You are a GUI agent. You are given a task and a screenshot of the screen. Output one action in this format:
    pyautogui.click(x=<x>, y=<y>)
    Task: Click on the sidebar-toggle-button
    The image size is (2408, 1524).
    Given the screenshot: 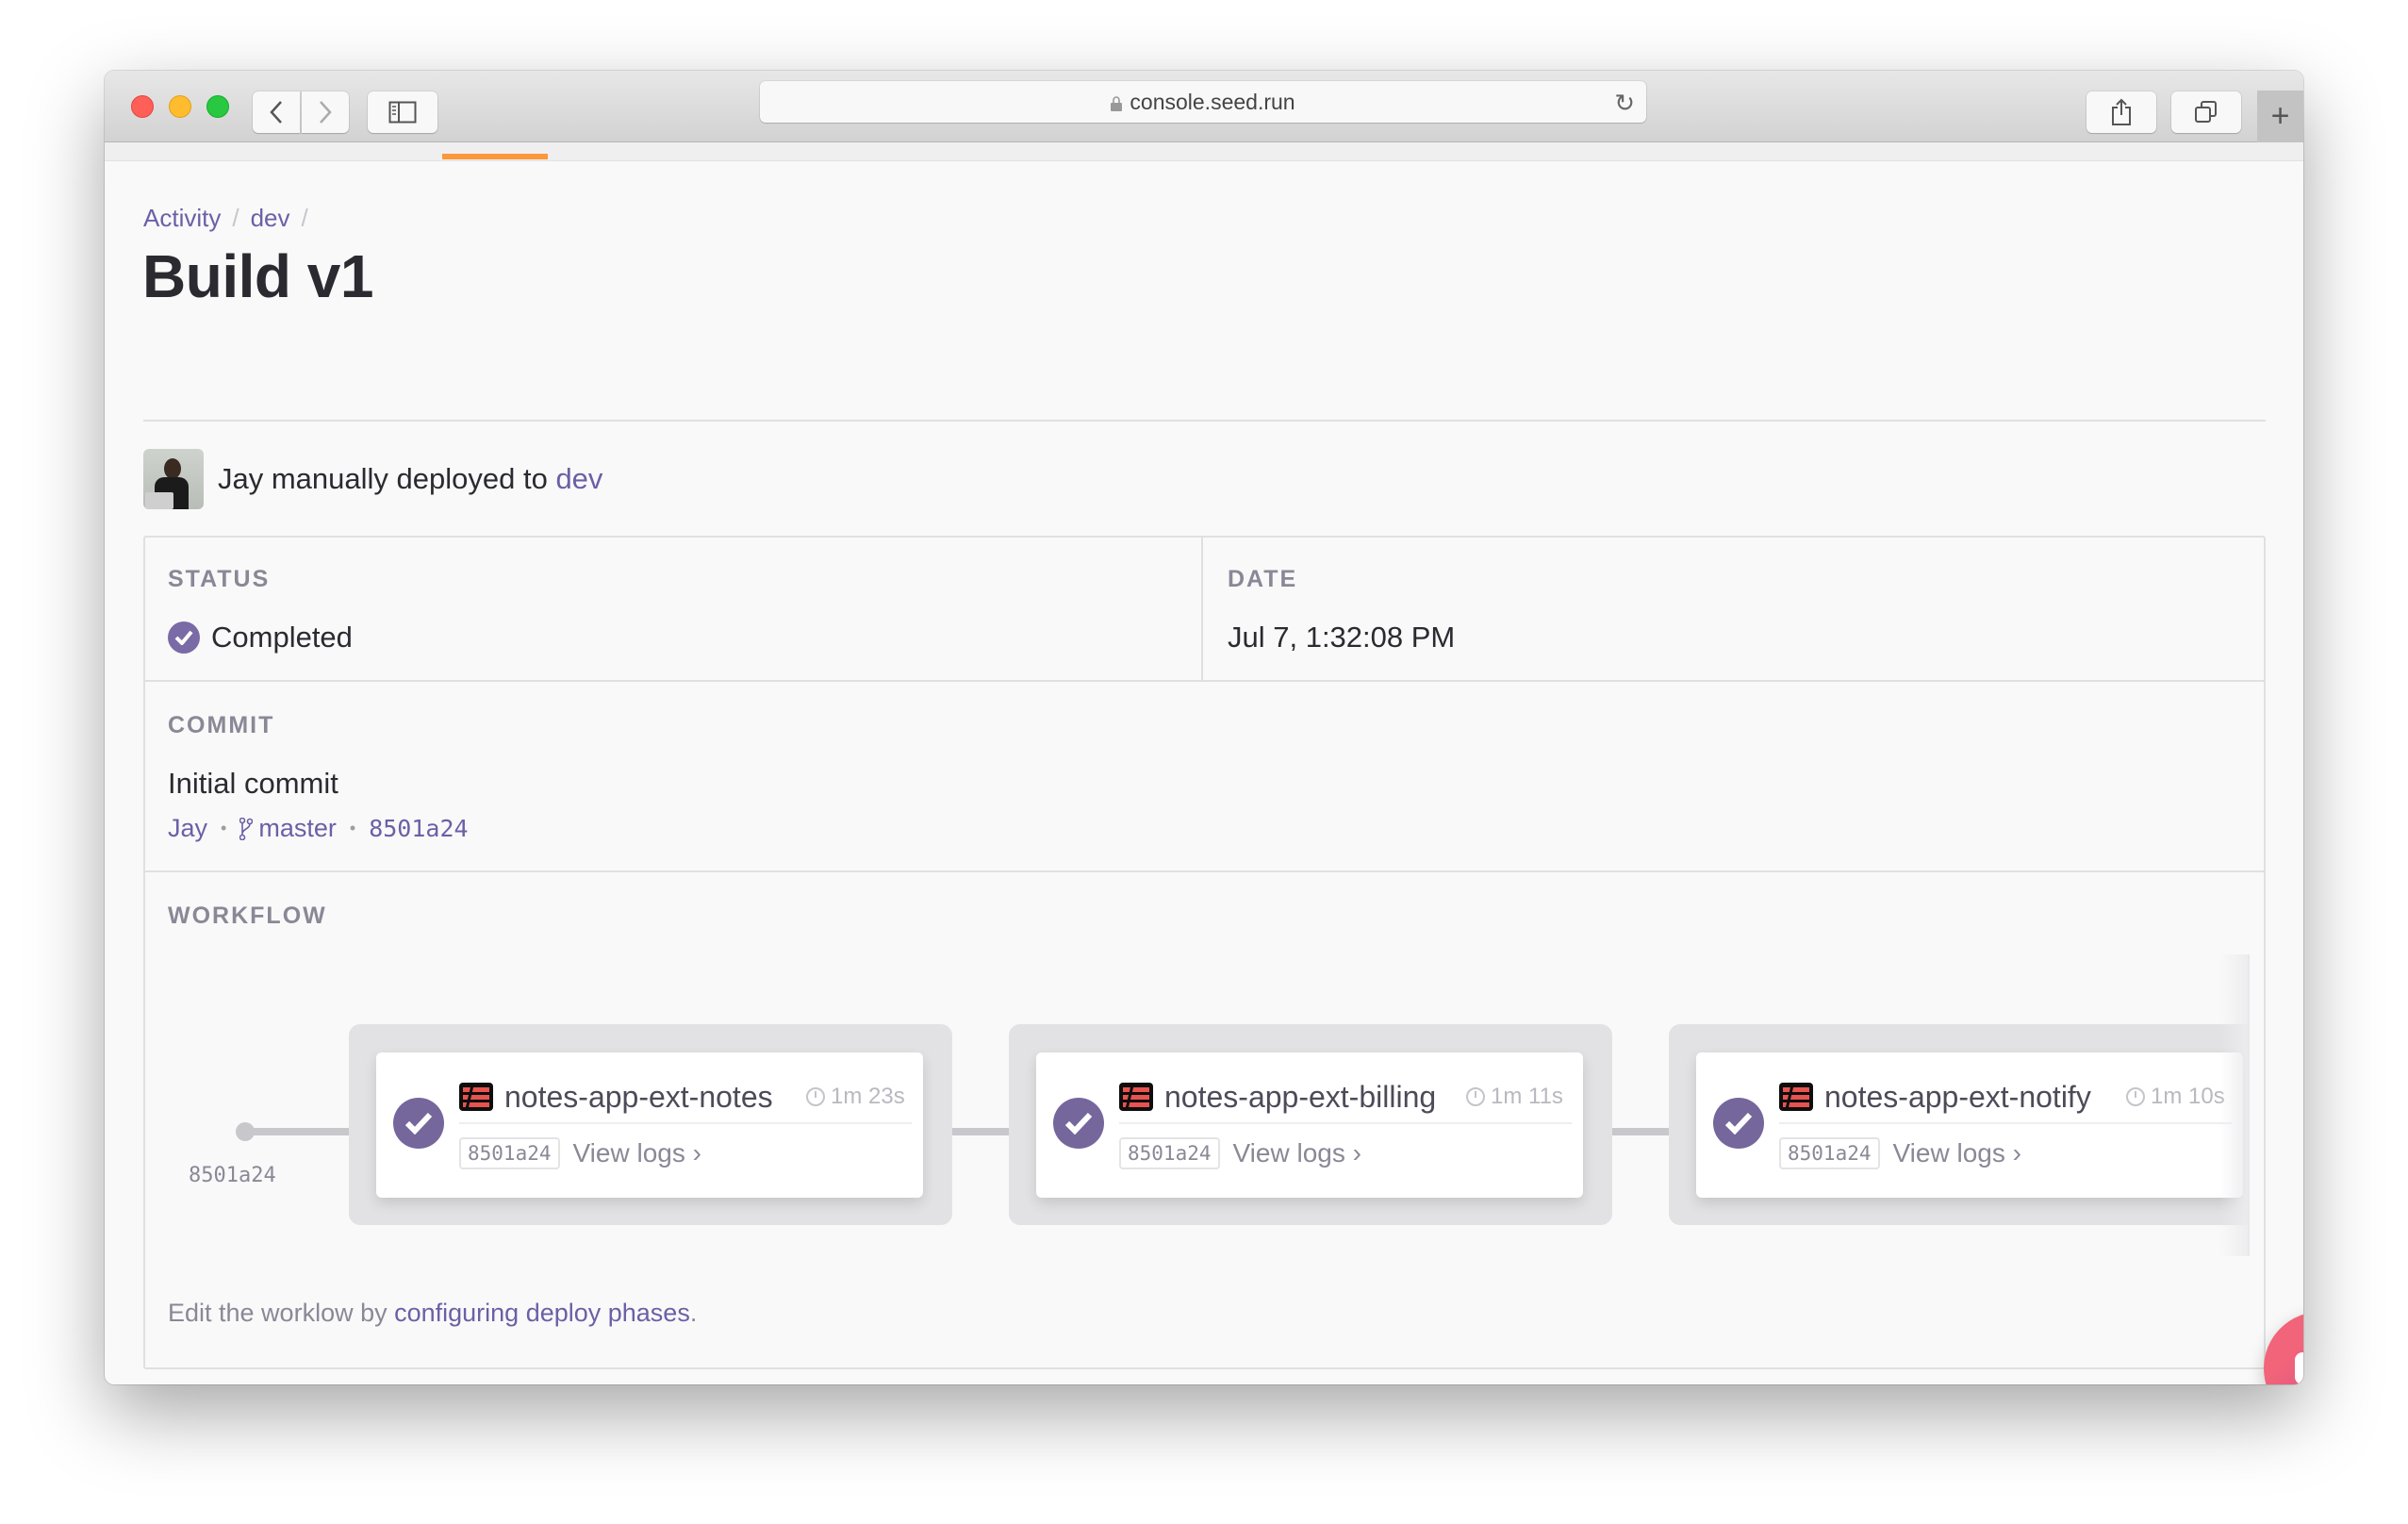 What is the action you would take?
    pyautogui.click(x=402, y=112)
    